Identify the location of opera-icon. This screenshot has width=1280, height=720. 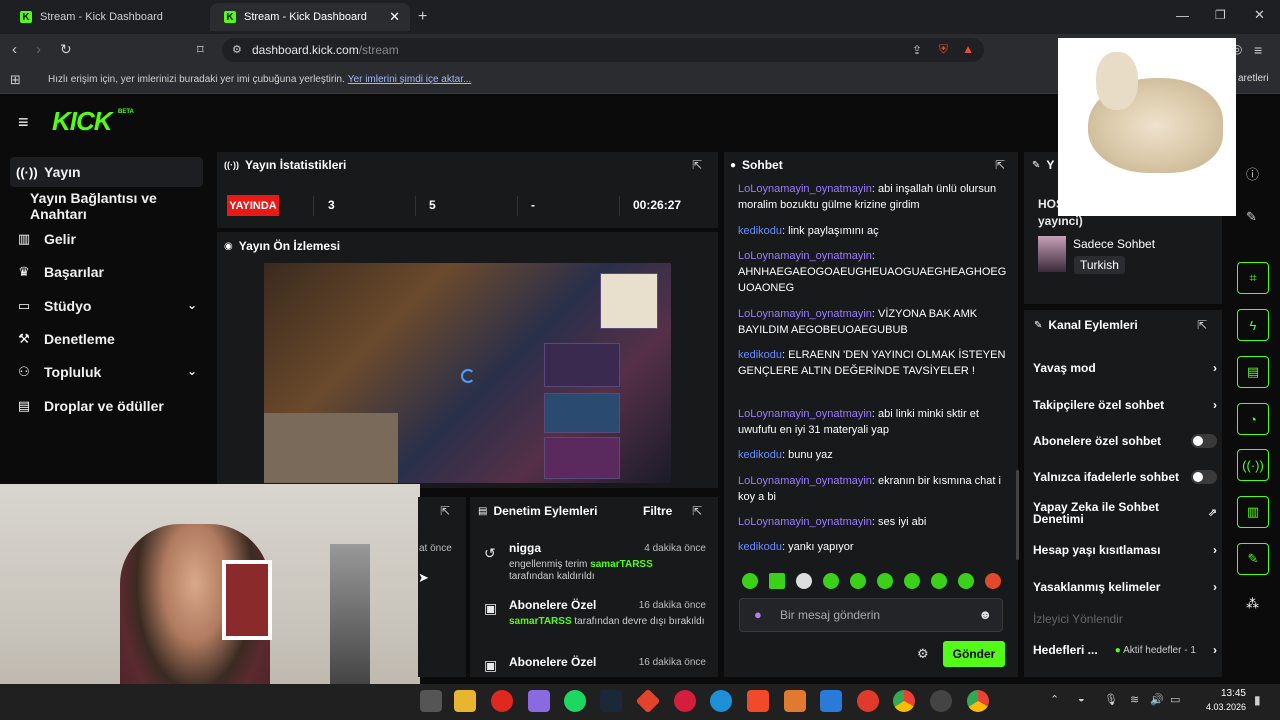
(502, 701).